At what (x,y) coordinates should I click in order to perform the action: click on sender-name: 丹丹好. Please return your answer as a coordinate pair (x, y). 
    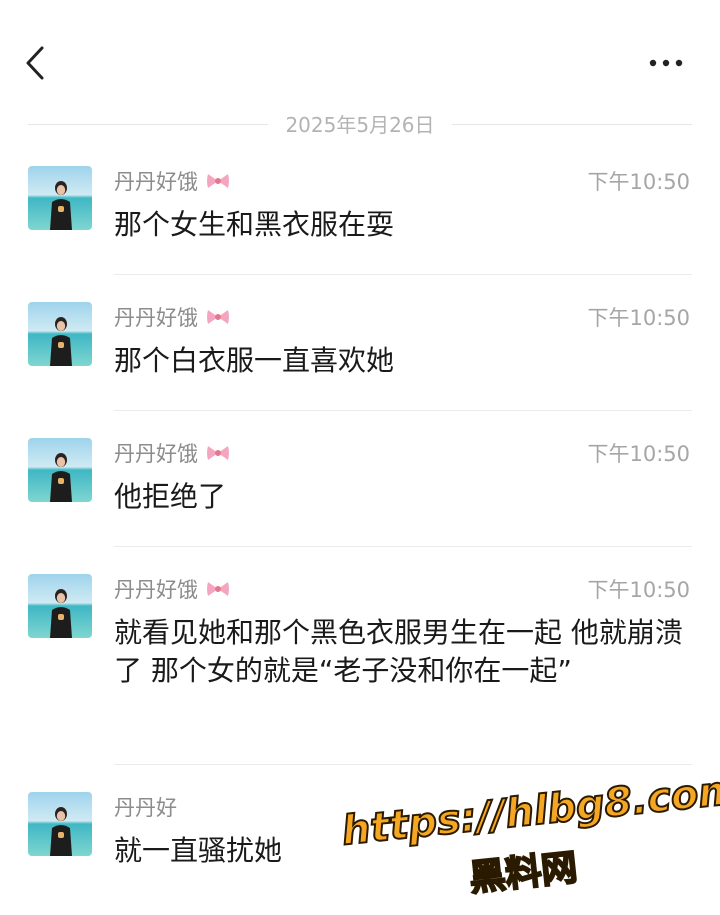
    Looking at the image, I should click on (145, 808).